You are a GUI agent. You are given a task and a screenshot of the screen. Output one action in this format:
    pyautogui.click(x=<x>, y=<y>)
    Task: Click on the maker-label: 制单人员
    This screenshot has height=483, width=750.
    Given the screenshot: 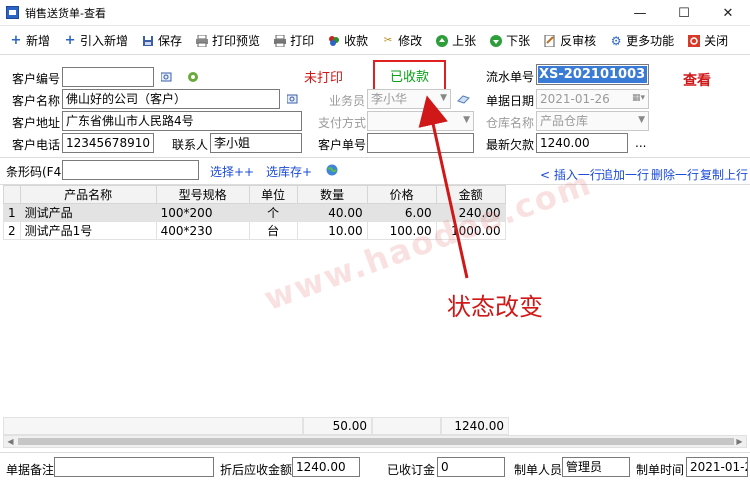 What is the action you would take?
    pyautogui.click(x=538, y=470)
    